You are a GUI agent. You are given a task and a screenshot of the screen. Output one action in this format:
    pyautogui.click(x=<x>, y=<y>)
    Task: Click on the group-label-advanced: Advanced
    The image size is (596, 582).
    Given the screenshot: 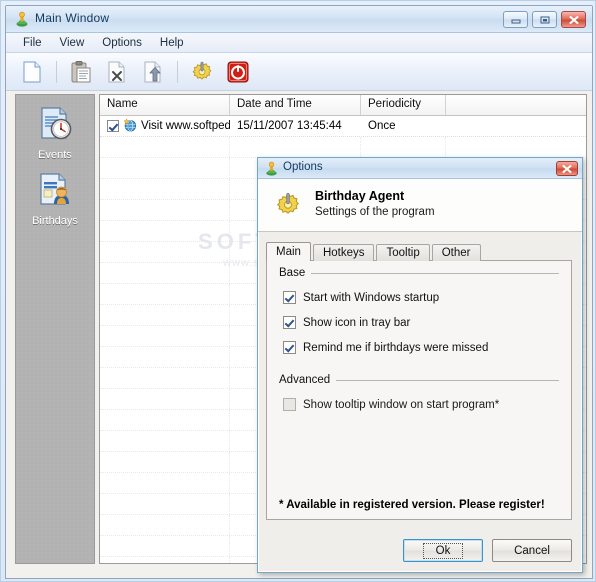 What is the action you would take?
    pyautogui.click(x=419, y=380)
    